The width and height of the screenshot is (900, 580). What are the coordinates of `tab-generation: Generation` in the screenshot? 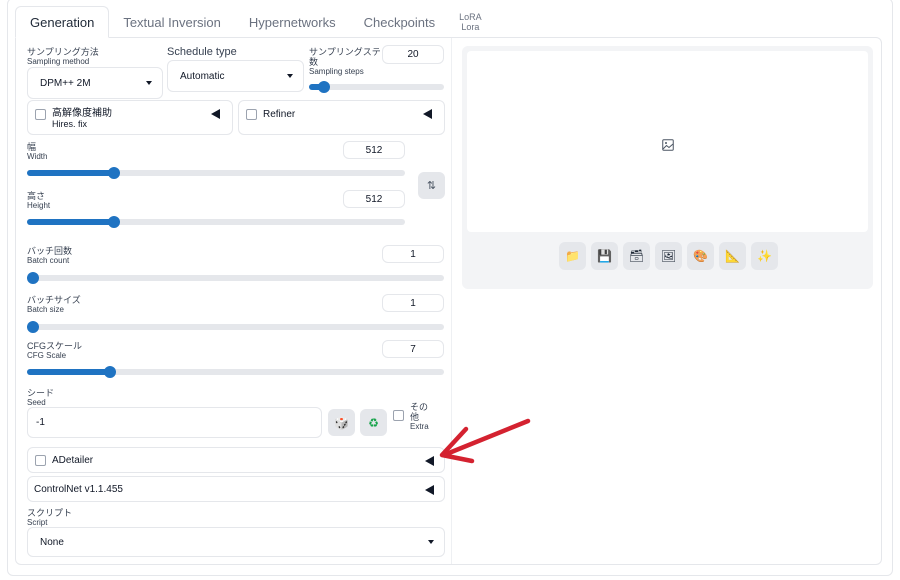 It's located at (62, 22).